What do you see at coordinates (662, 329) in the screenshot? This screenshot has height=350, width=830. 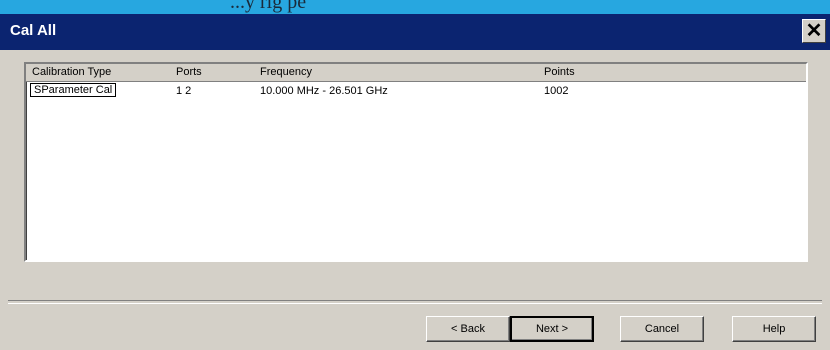 I see `cancel-button: Cancel` at bounding box center [662, 329].